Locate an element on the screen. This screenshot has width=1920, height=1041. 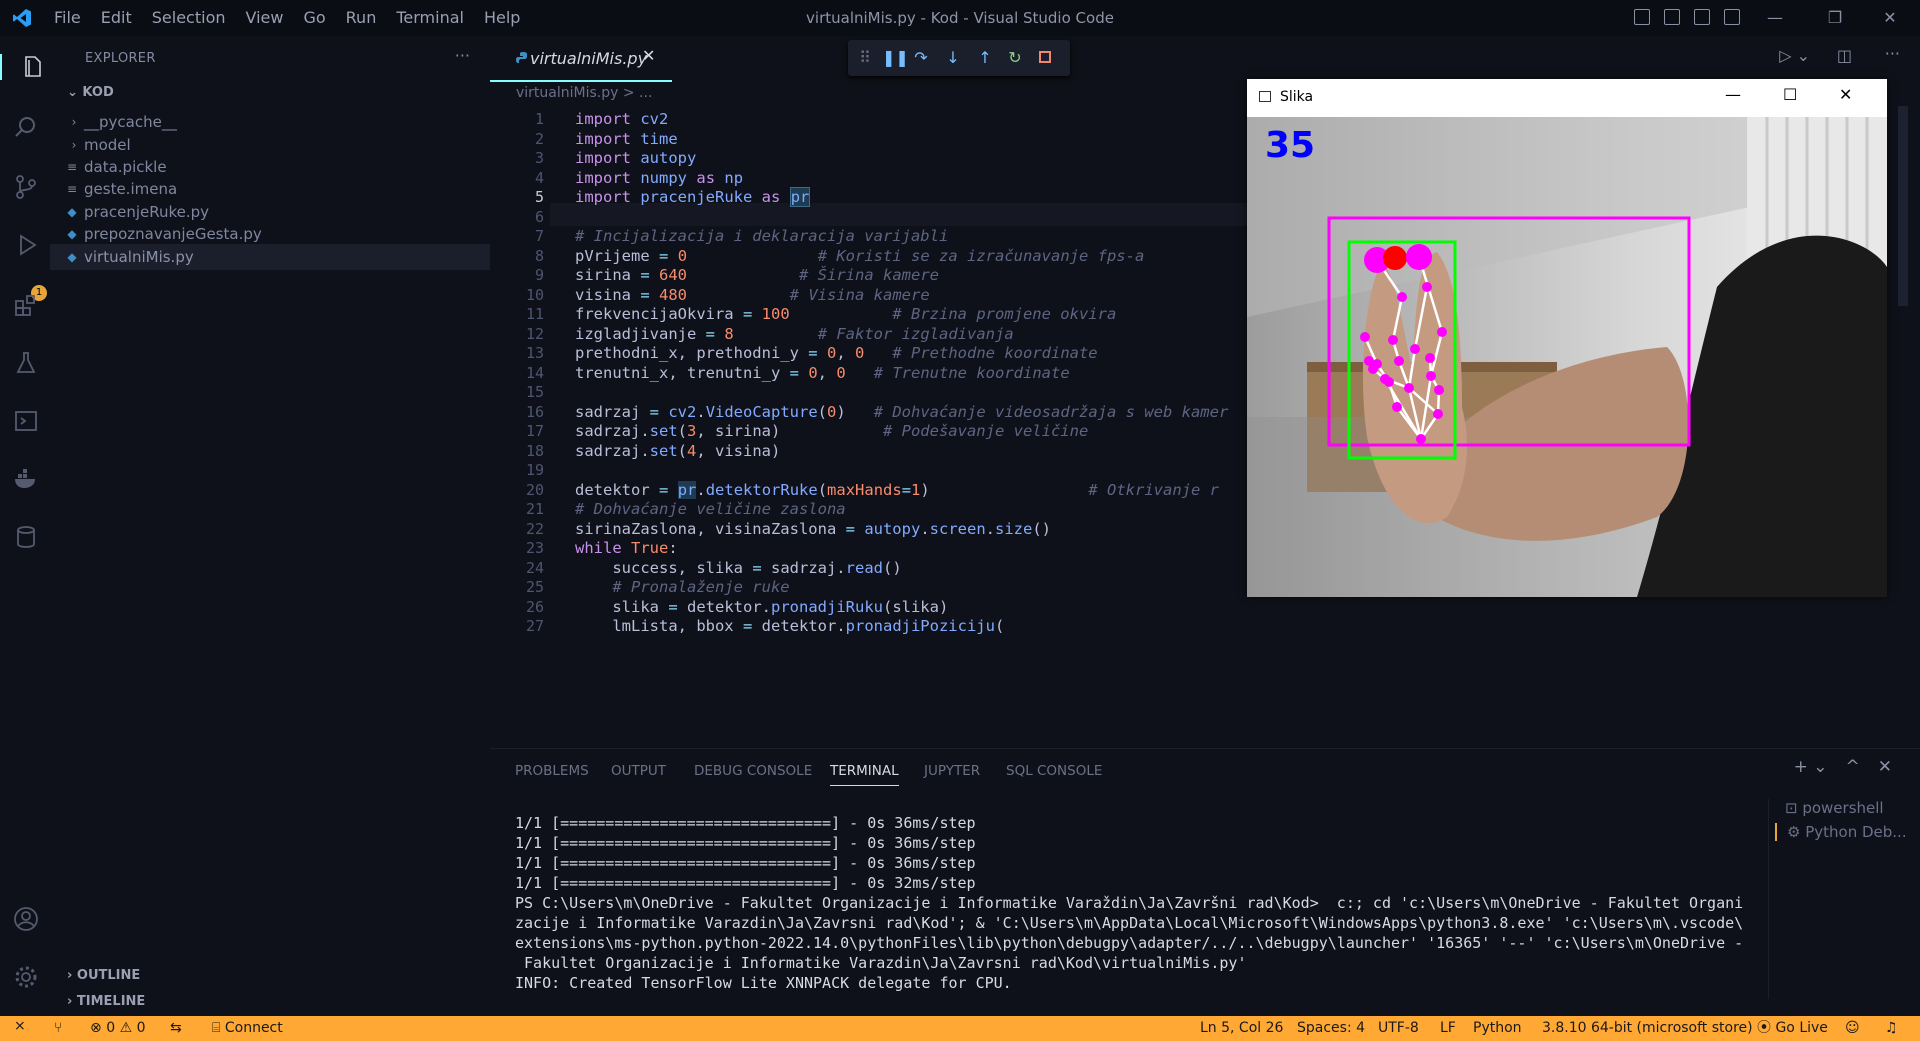
chevron-right-icon: › is located at coordinates (72, 975).